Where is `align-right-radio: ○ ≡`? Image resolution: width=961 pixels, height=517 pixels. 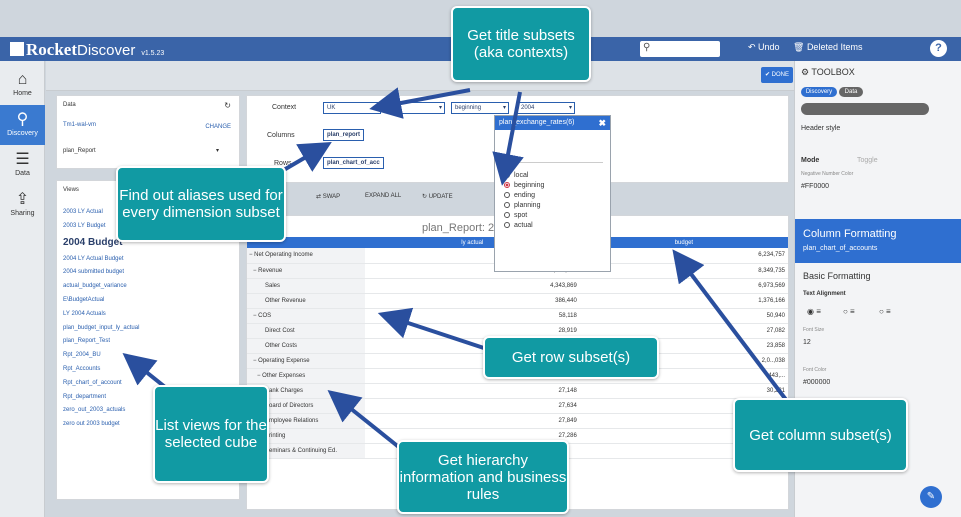 align-right-radio: ○ ≡ is located at coordinates (885, 311).